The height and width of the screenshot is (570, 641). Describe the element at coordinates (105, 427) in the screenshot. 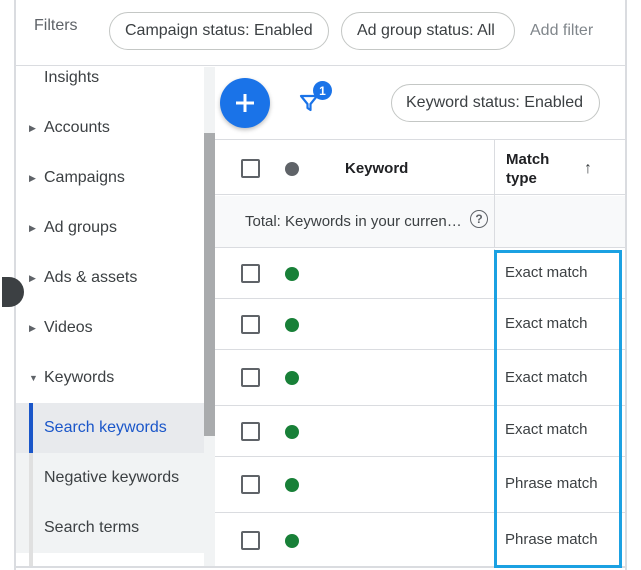

I see `sidebar-item-label: Search keywords` at that location.